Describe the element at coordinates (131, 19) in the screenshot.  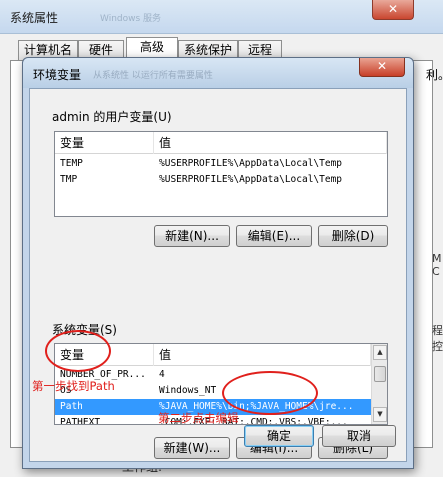
I see `ghost-title: Windows 服务` at that location.